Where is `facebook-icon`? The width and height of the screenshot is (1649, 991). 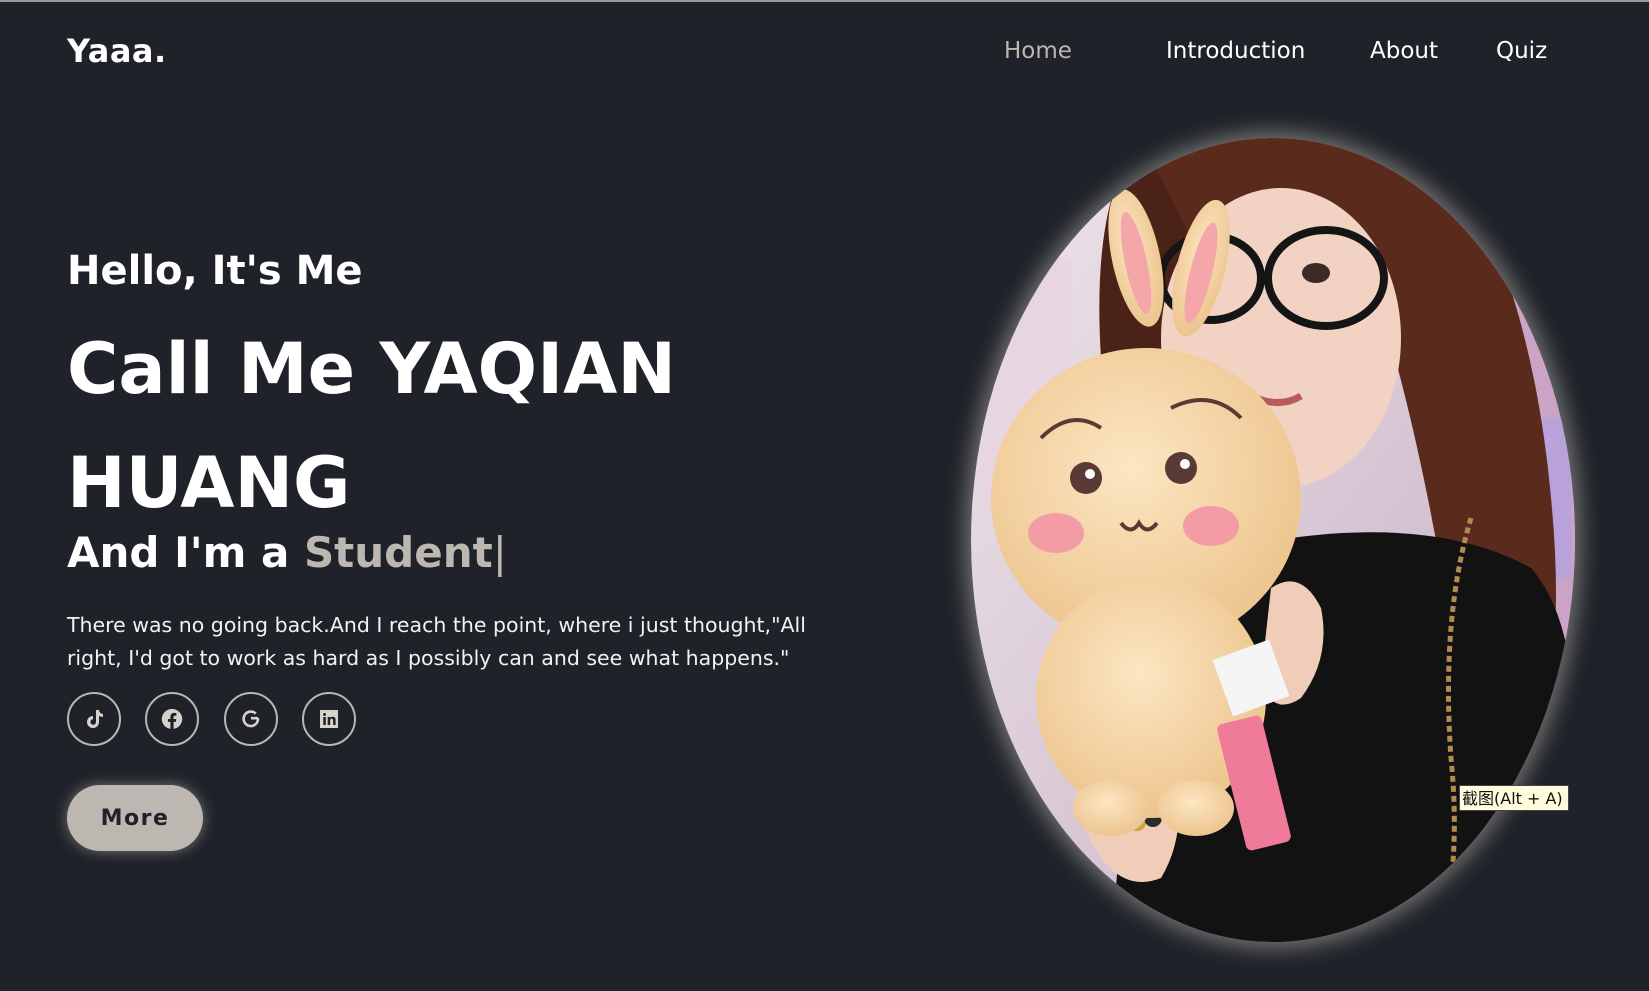 facebook-icon is located at coordinates (172, 718).